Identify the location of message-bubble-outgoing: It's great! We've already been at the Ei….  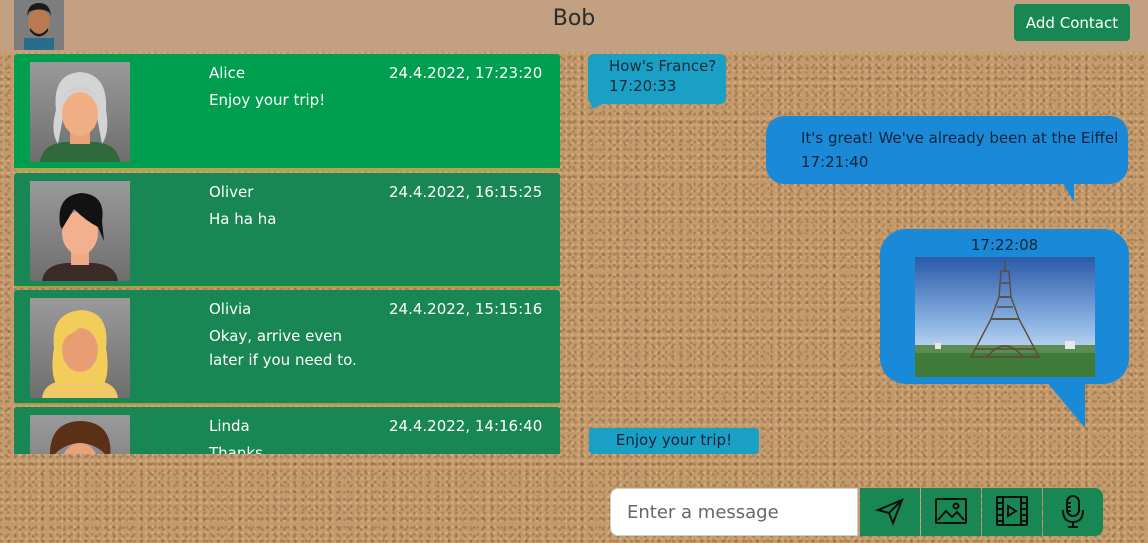
(947, 159).